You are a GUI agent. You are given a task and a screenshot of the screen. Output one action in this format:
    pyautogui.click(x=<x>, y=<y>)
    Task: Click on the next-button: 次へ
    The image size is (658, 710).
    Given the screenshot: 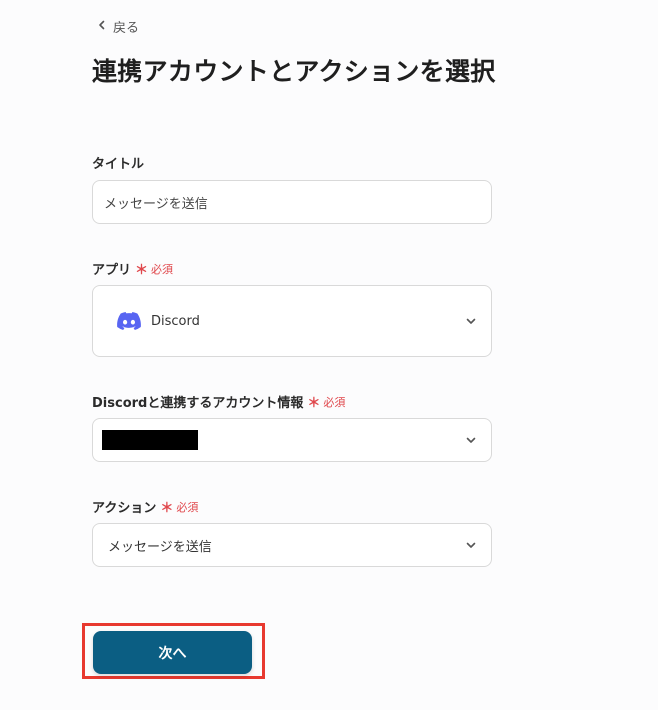 What is the action you would take?
    pyautogui.click(x=172, y=652)
    